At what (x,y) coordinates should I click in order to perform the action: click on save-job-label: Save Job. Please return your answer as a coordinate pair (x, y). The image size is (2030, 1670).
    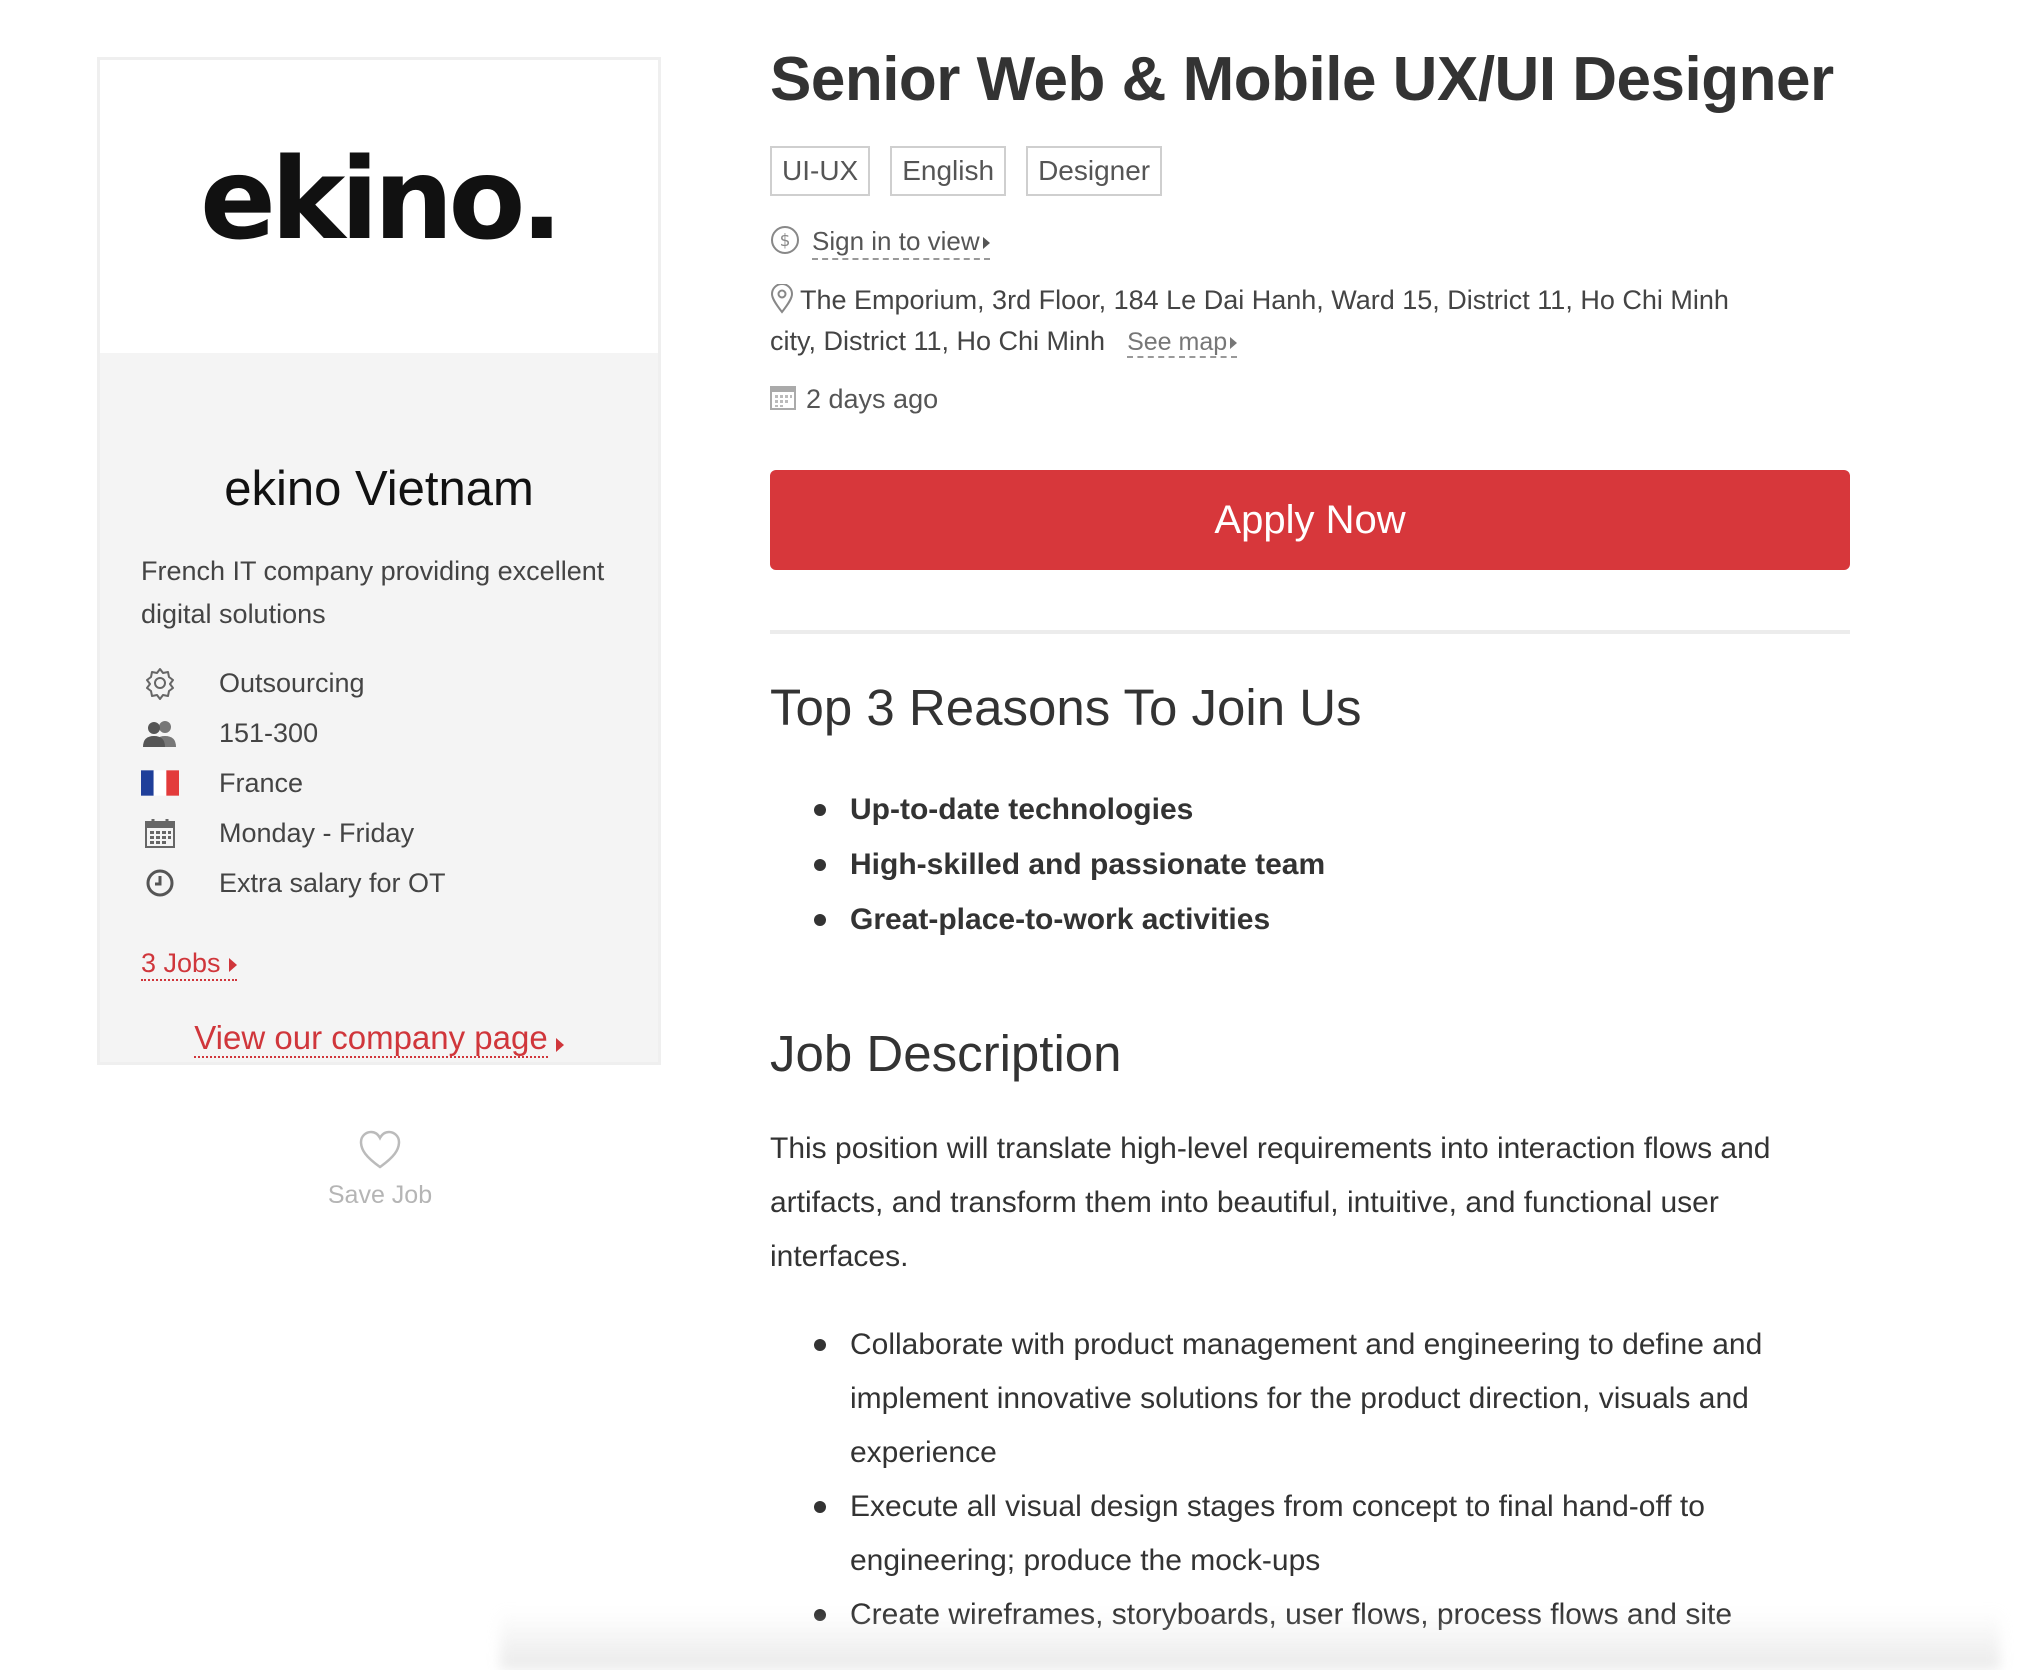
    Looking at the image, I should click on (380, 1195).